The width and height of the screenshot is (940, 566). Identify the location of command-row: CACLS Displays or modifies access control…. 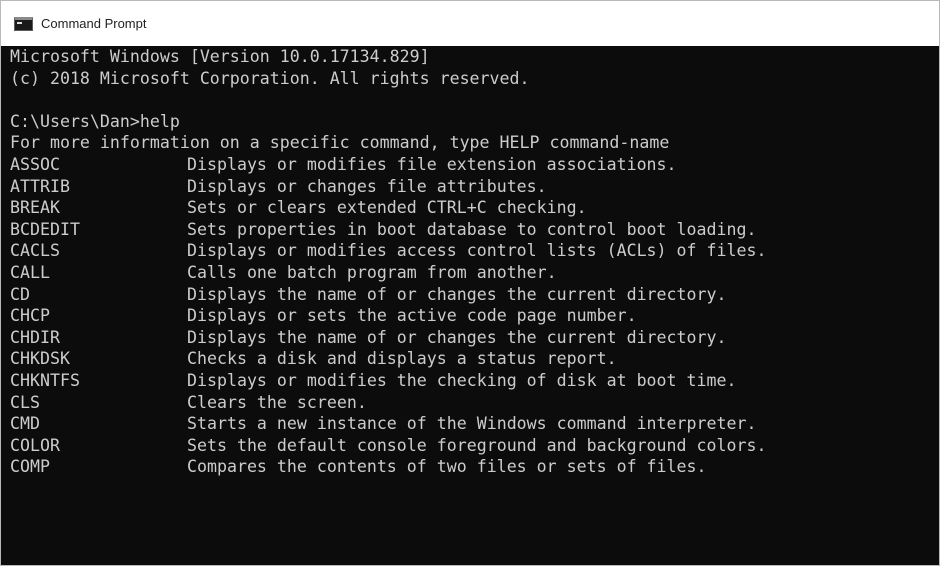
(474, 251).